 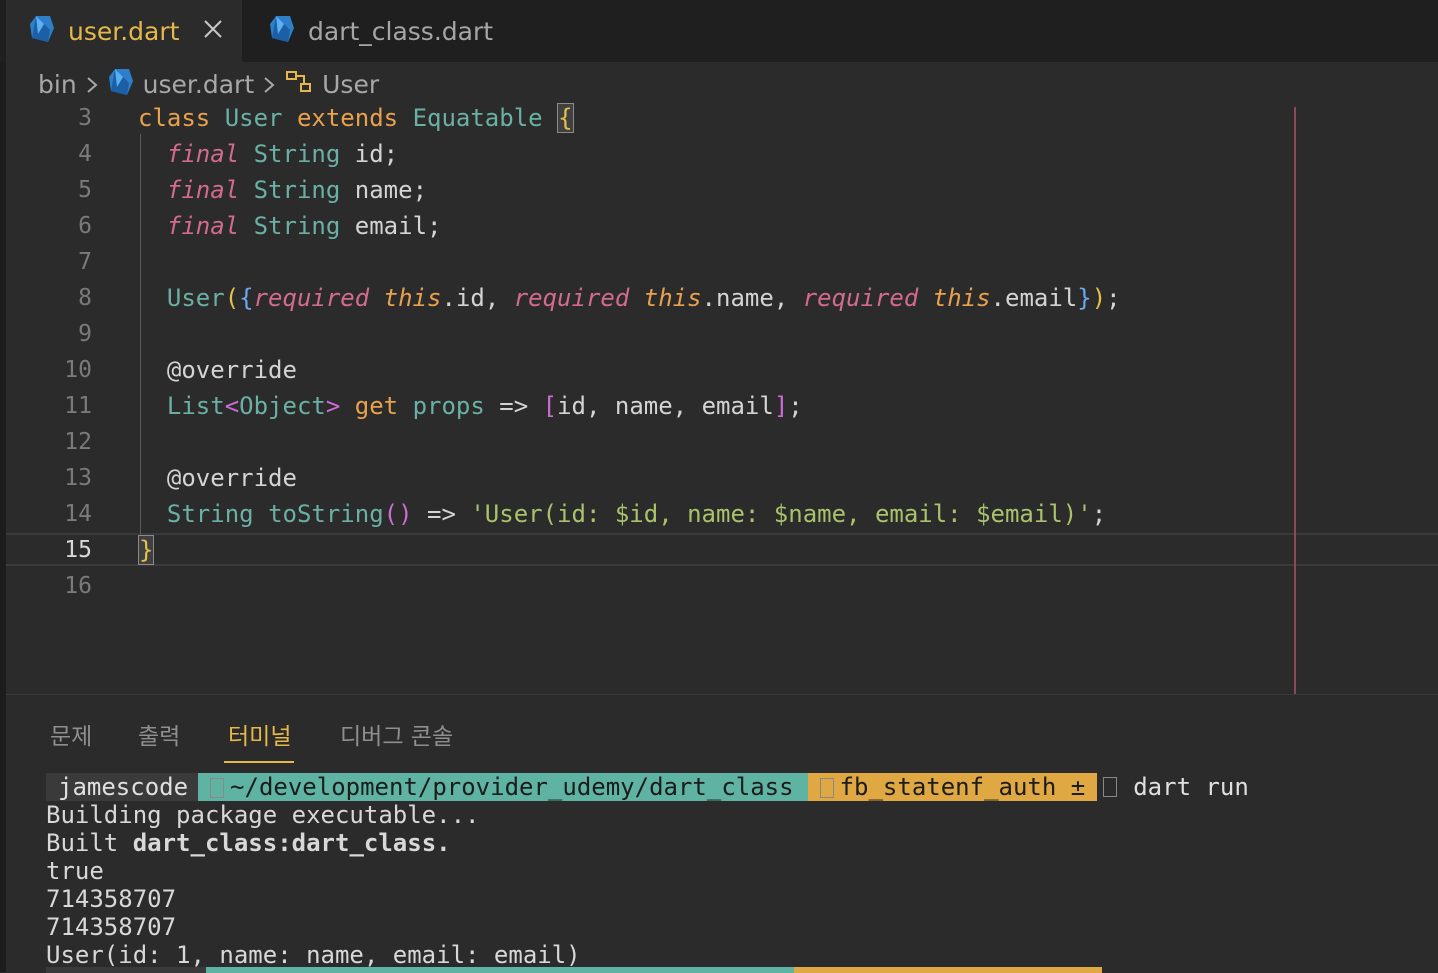 I want to click on terminal-output-line: User(id: 1, name: name, email: email), so click(x=313, y=955).